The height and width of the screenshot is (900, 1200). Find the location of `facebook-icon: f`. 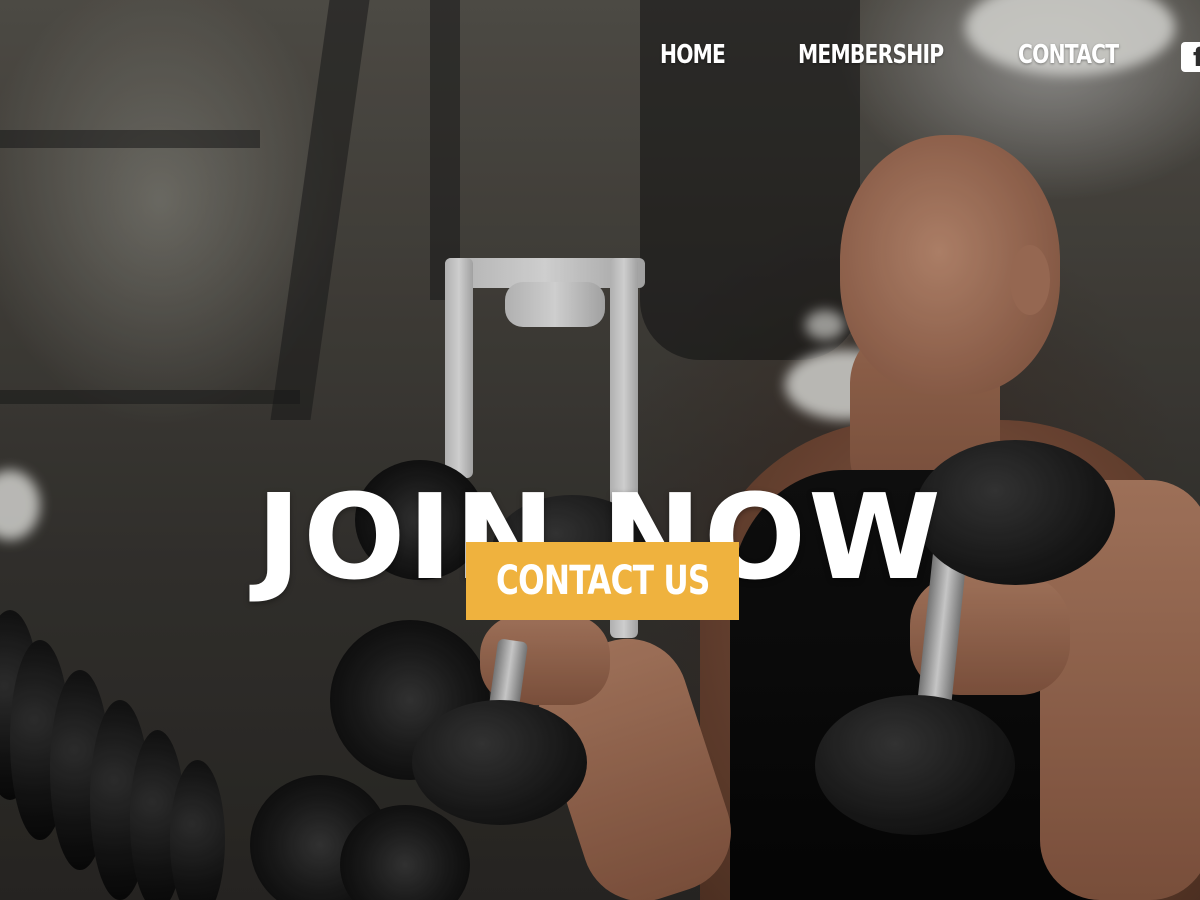

facebook-icon: f is located at coordinates (1190, 57).